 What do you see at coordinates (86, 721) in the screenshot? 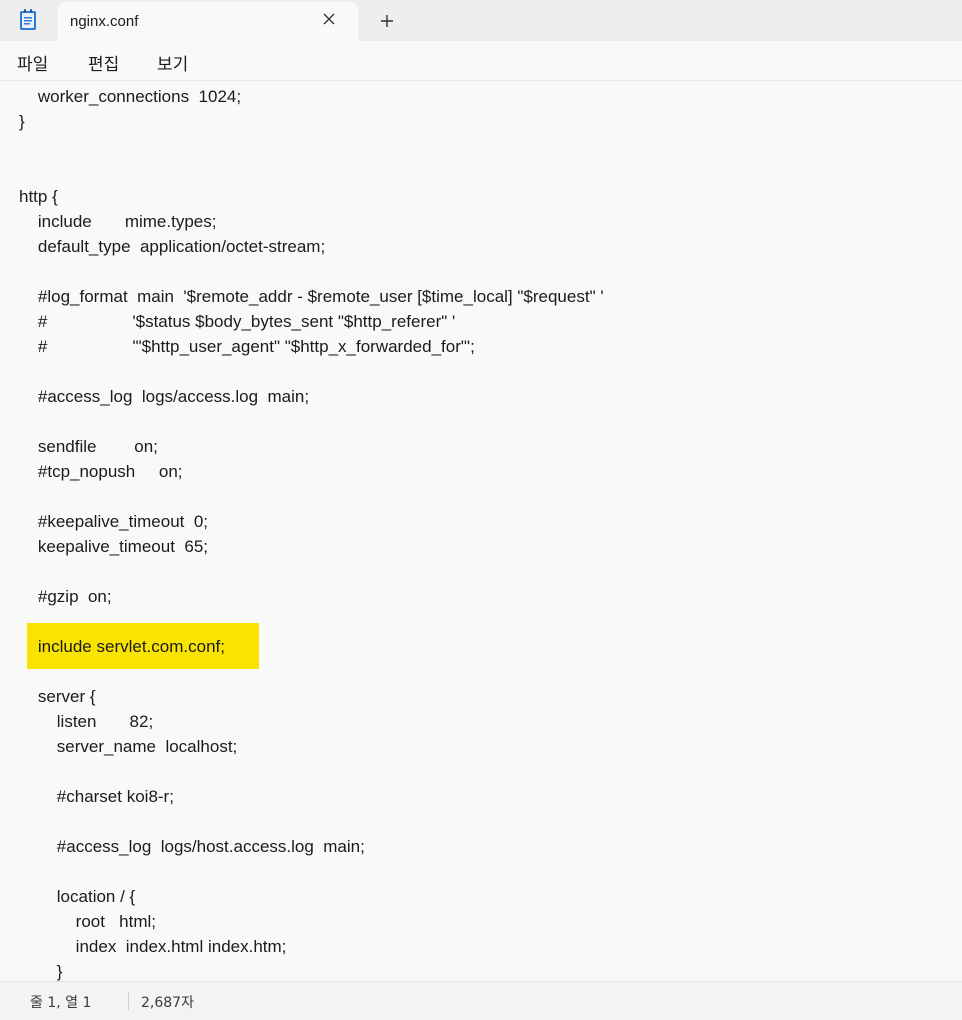
I see `editor-line: listen 82;` at bounding box center [86, 721].